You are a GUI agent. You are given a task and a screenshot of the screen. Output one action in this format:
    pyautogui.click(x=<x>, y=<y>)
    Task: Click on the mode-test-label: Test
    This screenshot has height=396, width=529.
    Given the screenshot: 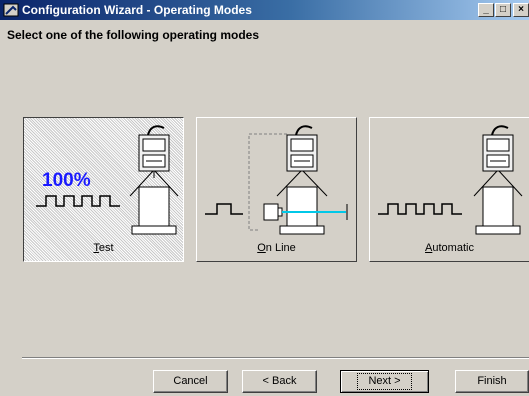 What is the action you would take?
    pyautogui.click(x=103, y=248)
    